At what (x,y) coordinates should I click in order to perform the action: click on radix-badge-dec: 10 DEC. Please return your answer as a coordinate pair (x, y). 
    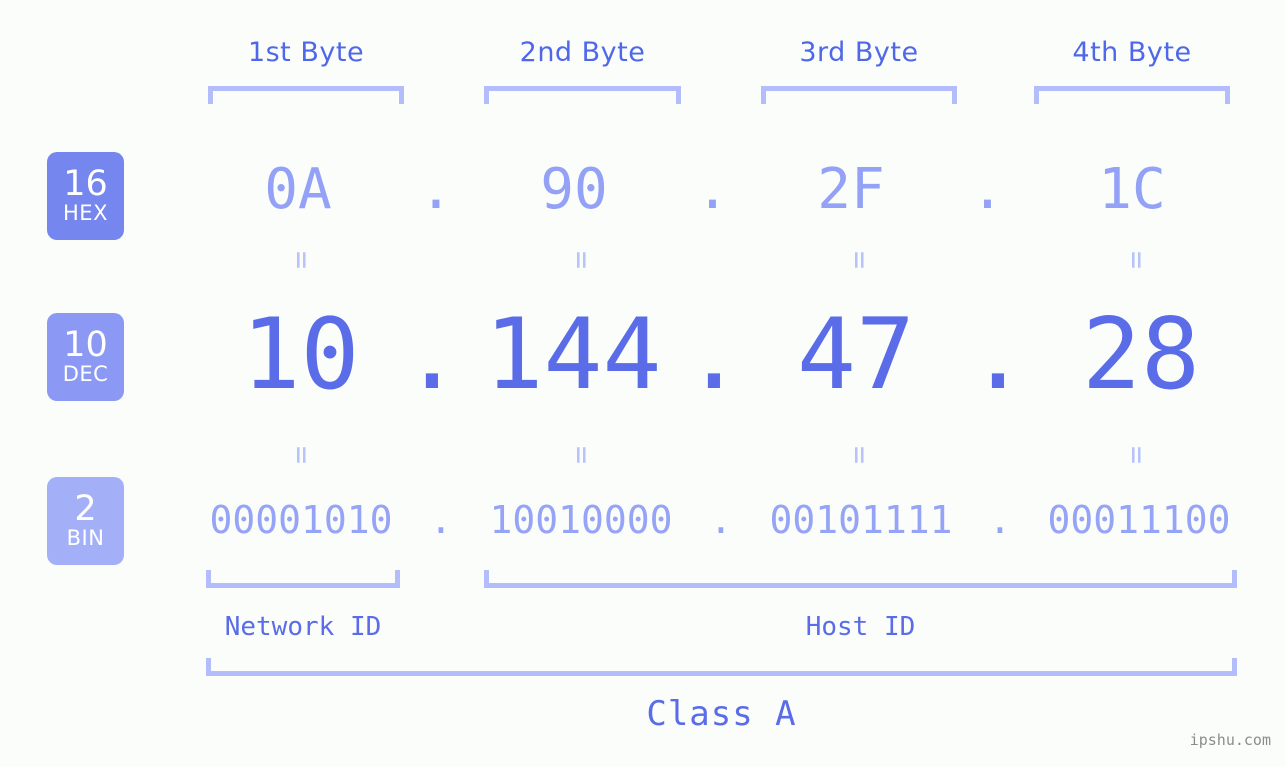
    Looking at the image, I should click on (85, 357).